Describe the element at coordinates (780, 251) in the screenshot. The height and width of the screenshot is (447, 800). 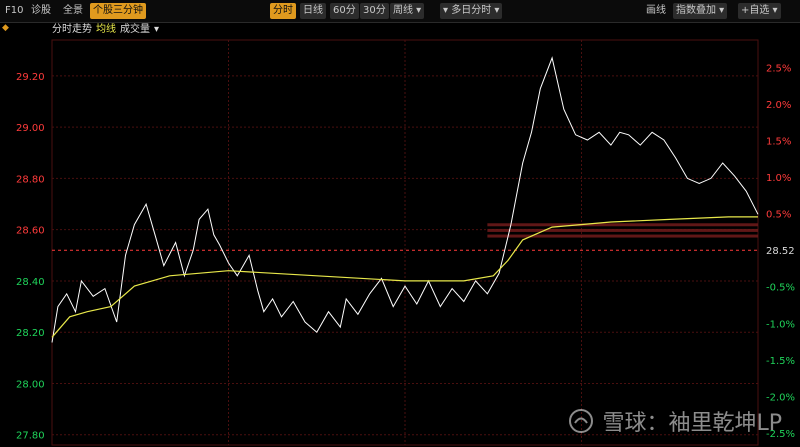
I see `prev-close-label: 28.52` at that location.